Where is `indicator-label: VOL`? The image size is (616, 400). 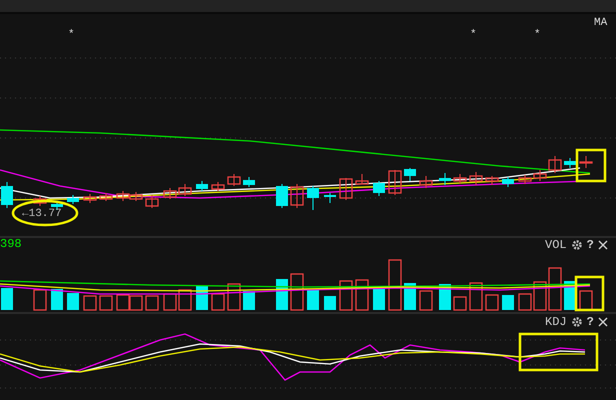
indicator-label: VOL is located at coordinates (556, 245).